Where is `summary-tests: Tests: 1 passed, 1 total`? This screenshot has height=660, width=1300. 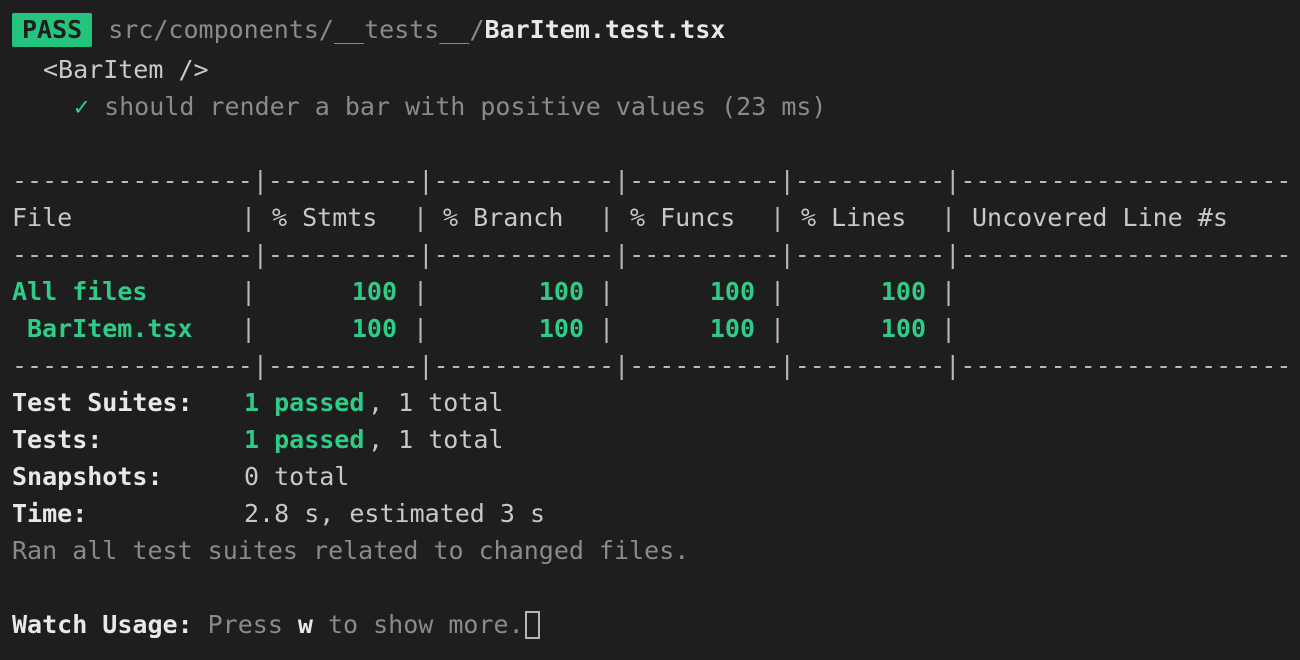
summary-tests: Tests: 1 passed, 1 total is located at coordinates (257, 439).